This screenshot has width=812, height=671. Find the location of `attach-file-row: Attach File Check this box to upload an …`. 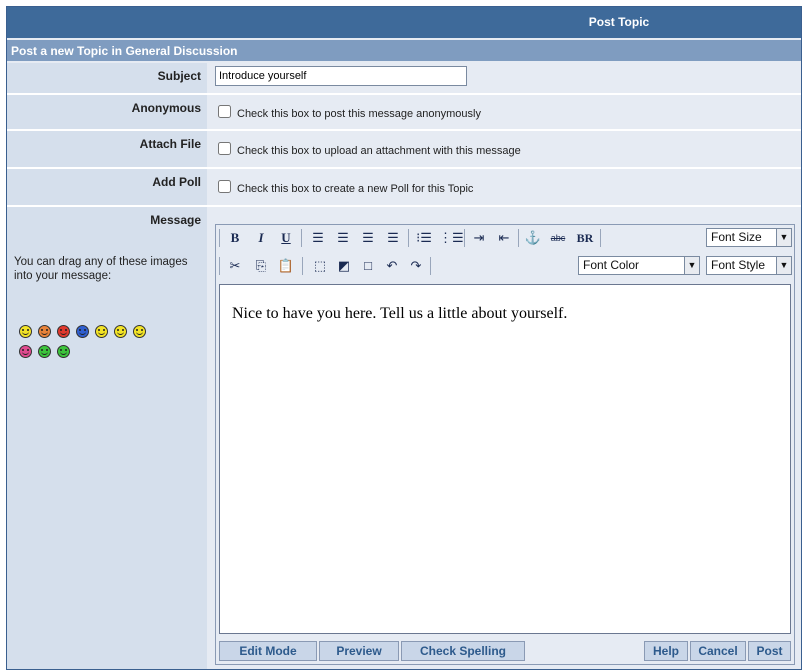

attach-file-row: Attach File Check this box to upload an … is located at coordinates (404, 149).